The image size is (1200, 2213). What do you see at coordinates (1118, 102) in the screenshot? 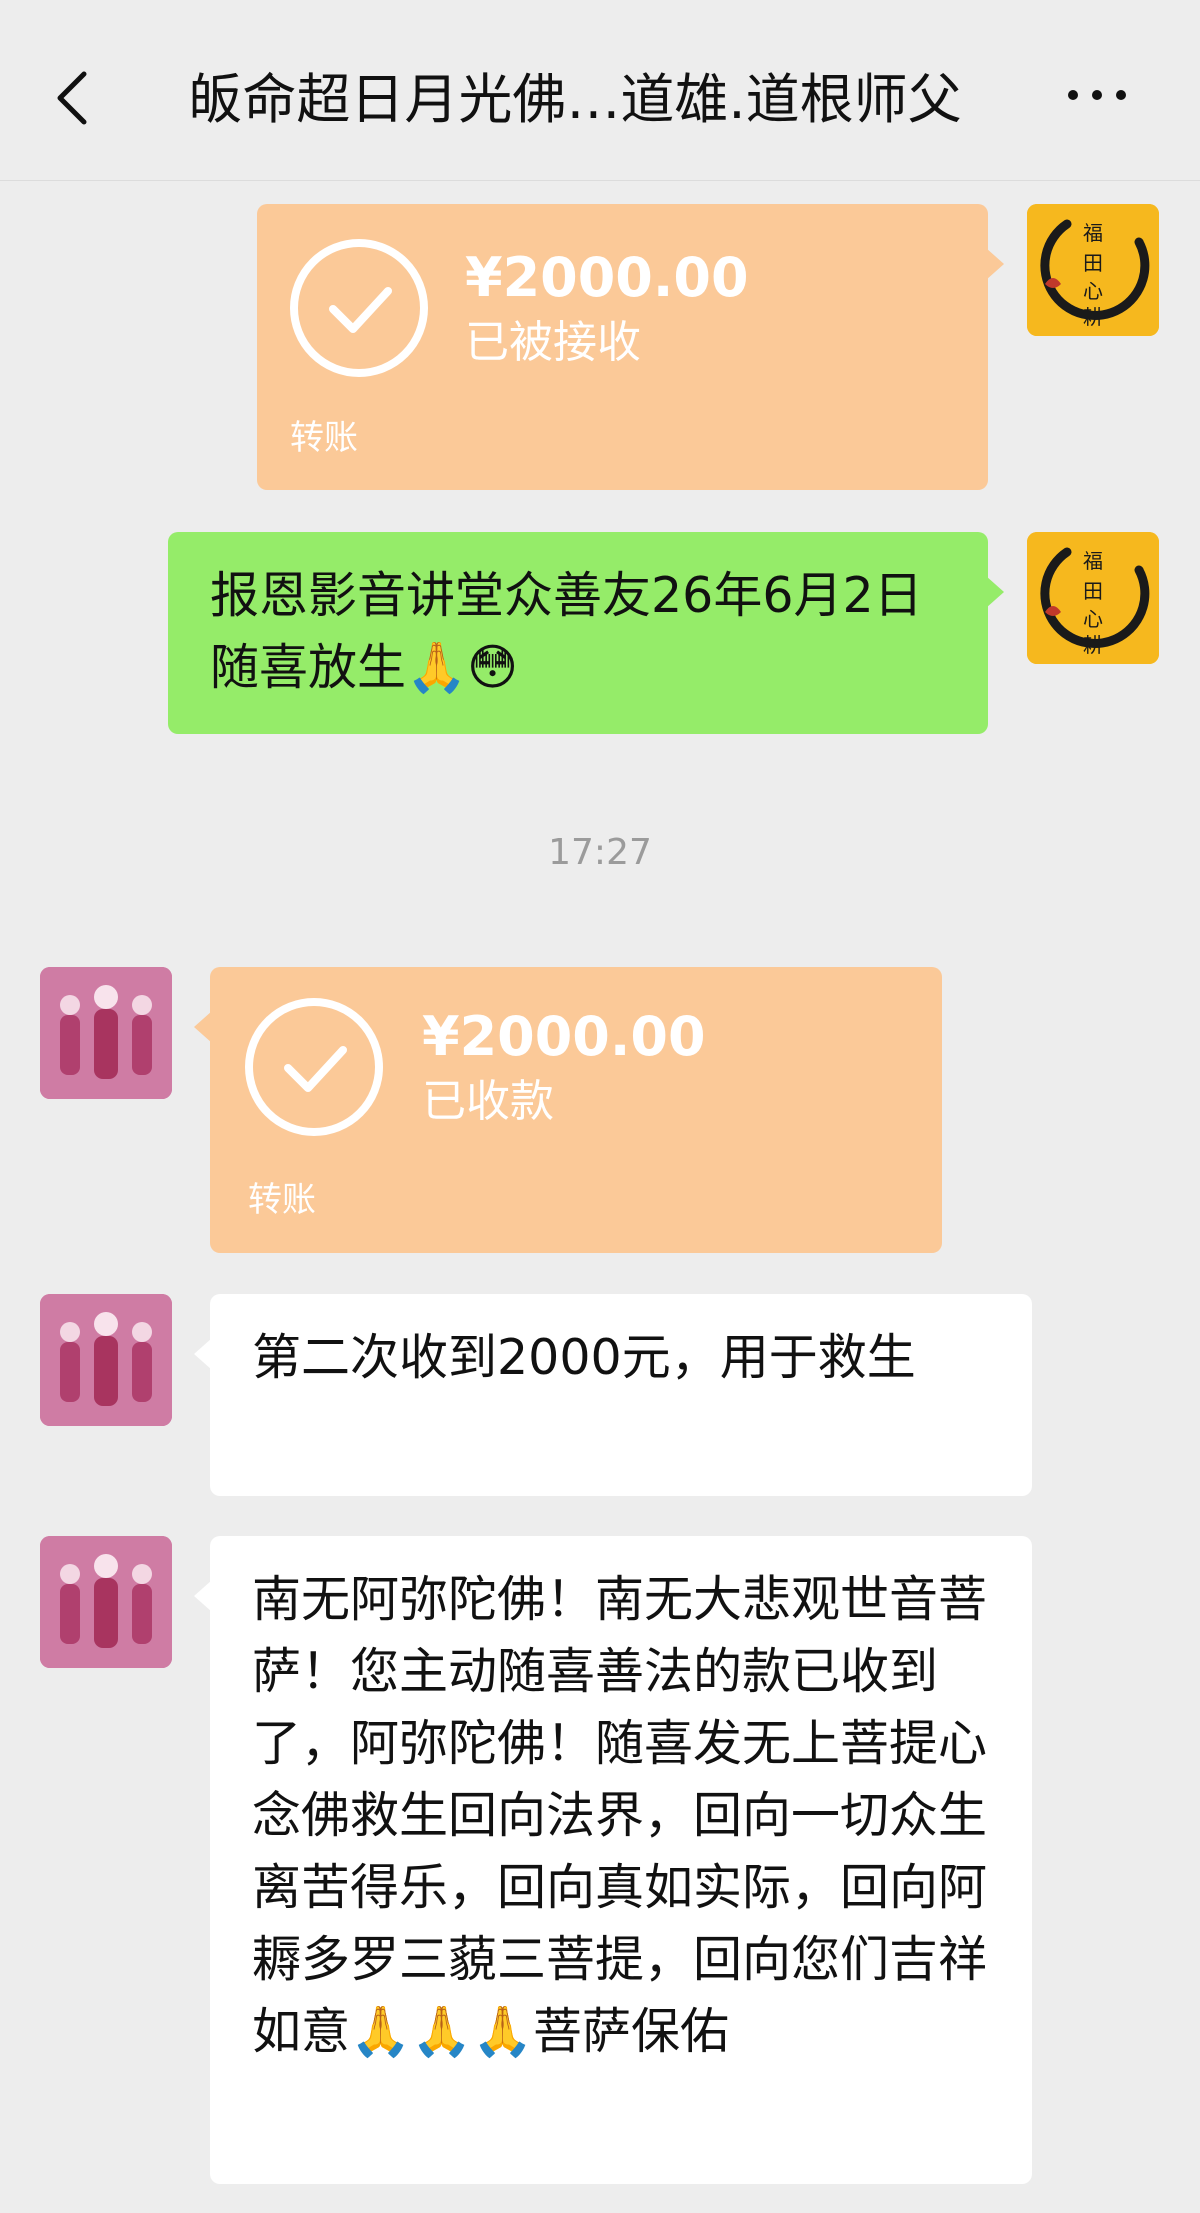
I see `more-button` at bounding box center [1118, 102].